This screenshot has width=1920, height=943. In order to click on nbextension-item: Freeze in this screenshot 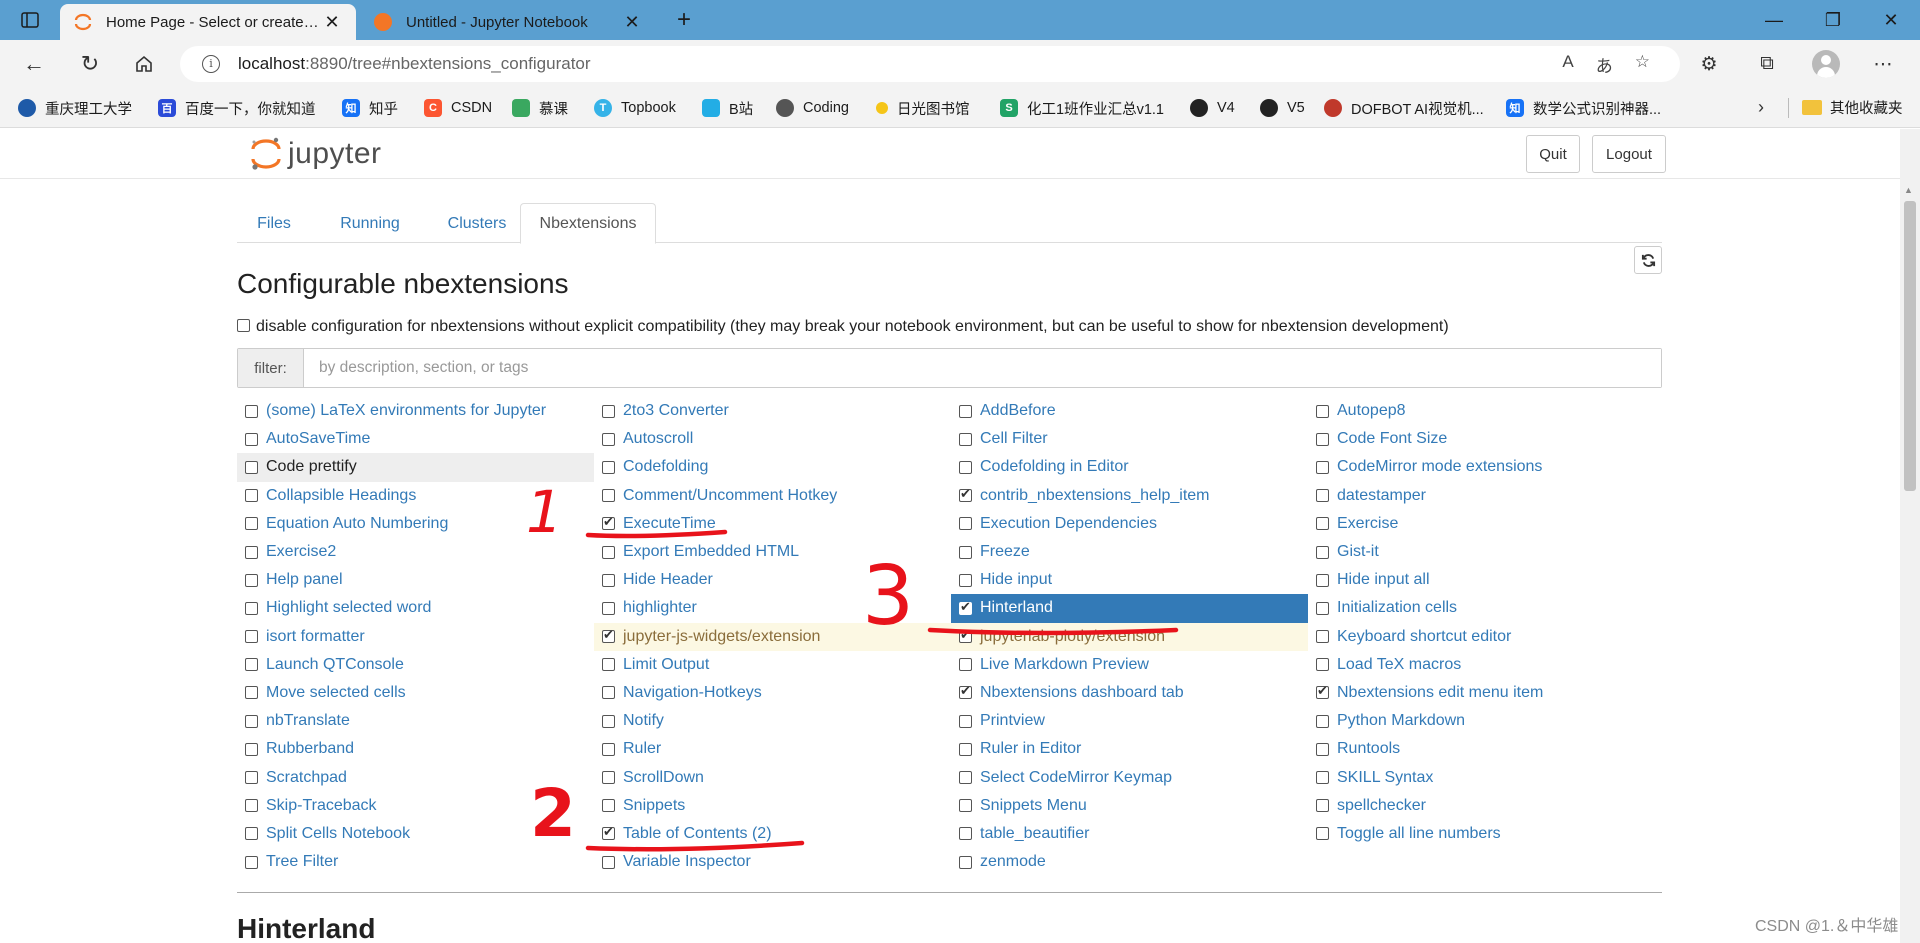, I will do `click(1129, 552)`.